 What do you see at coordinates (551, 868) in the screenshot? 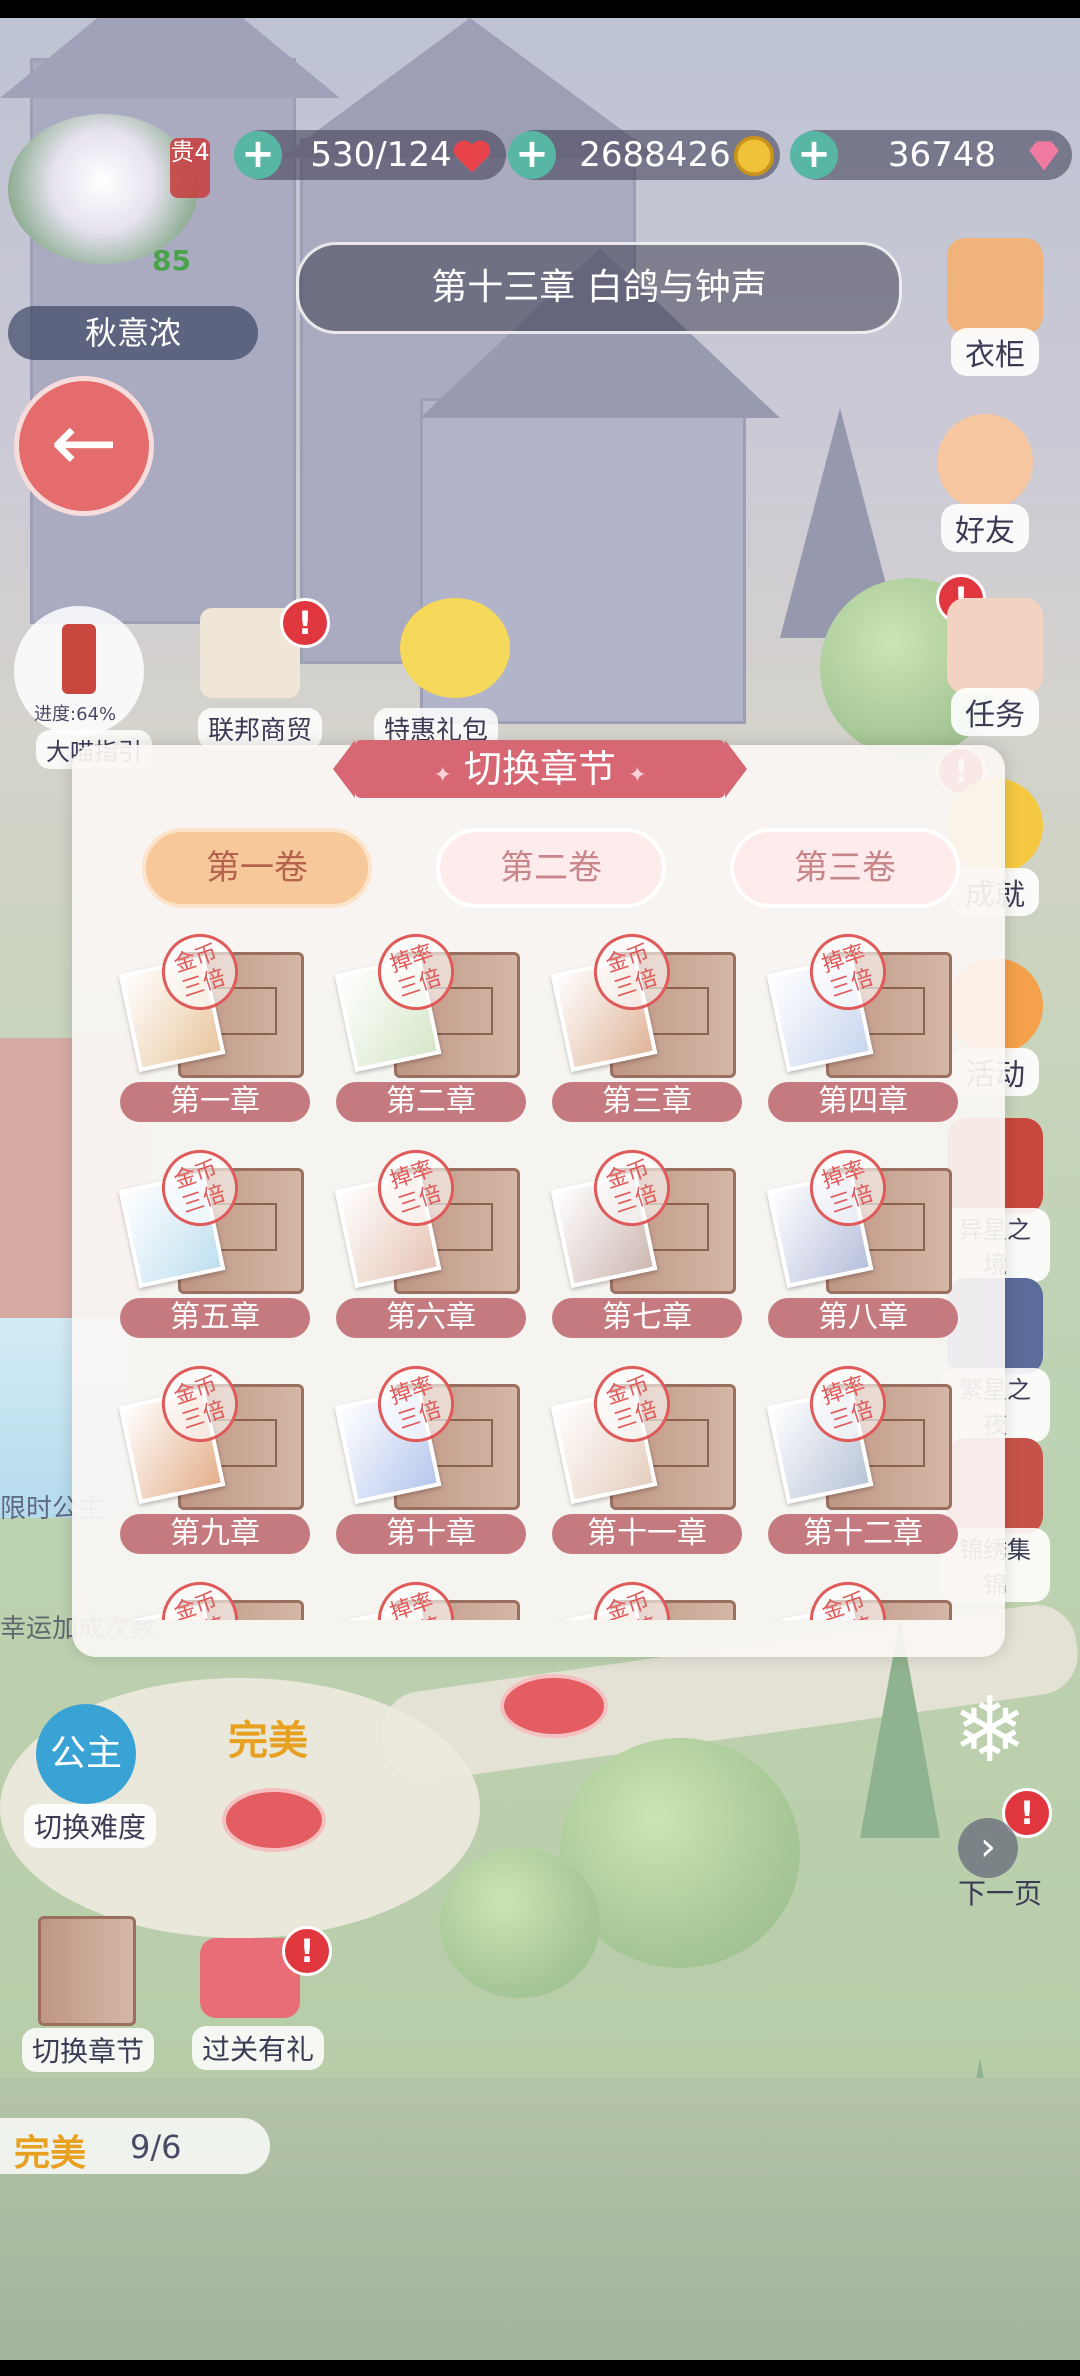
I see `volume-tab-2: 第二卷` at bounding box center [551, 868].